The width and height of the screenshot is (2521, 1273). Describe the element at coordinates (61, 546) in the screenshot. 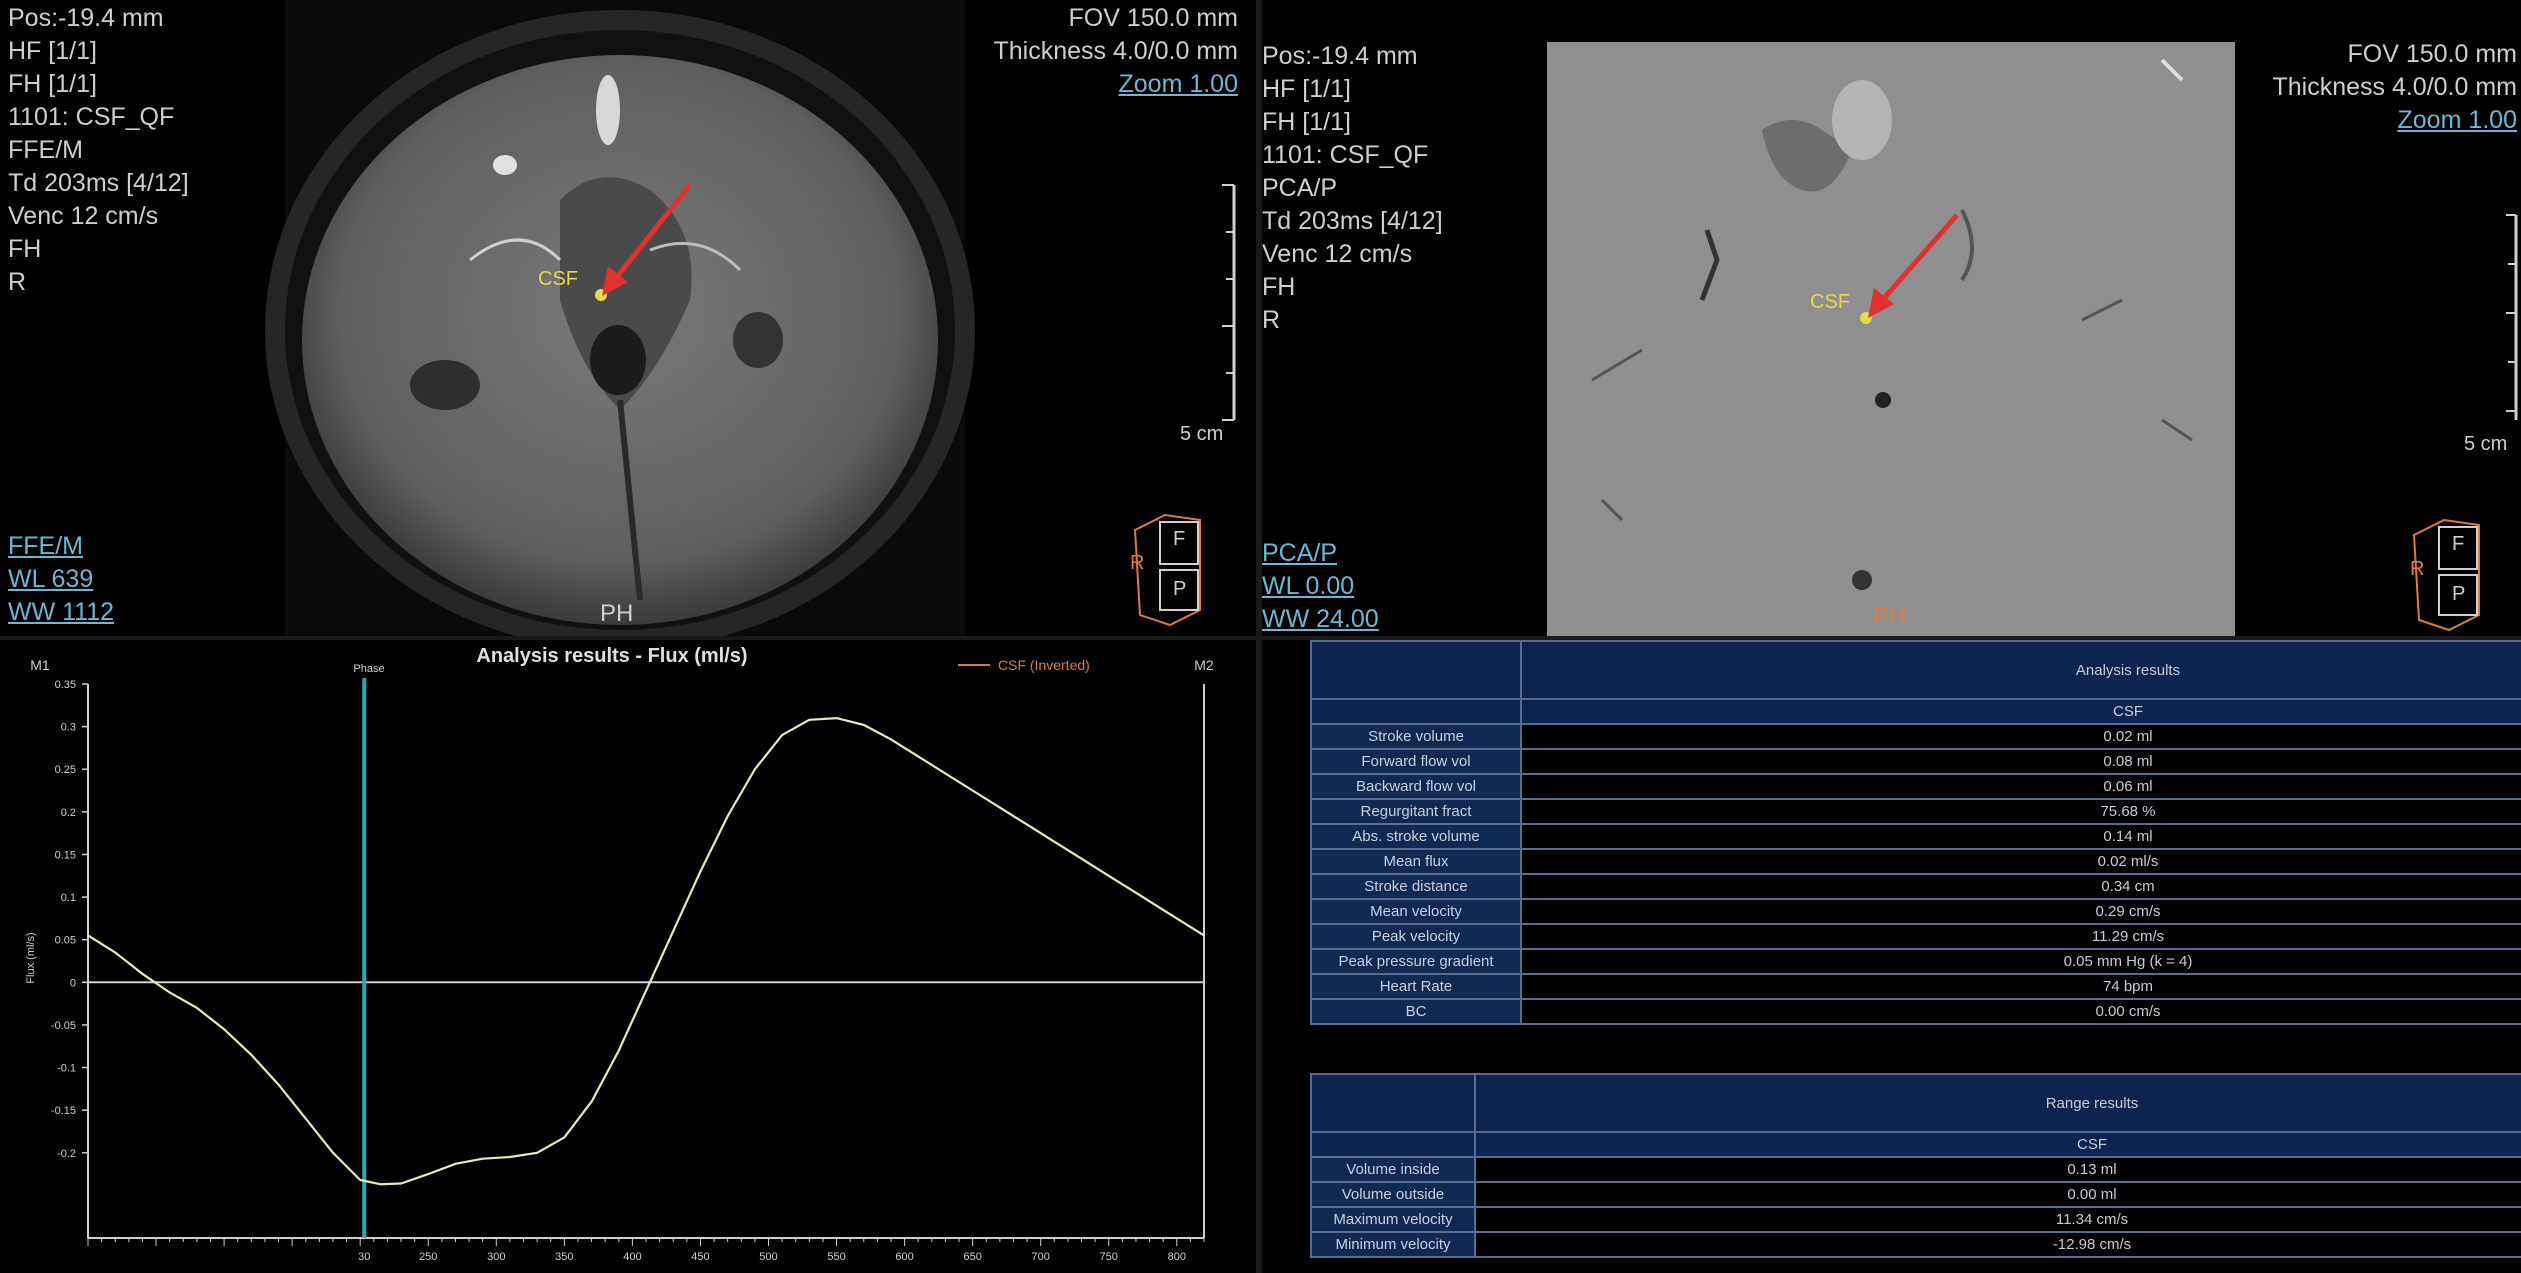

I see `series-link: FFE/M` at that location.